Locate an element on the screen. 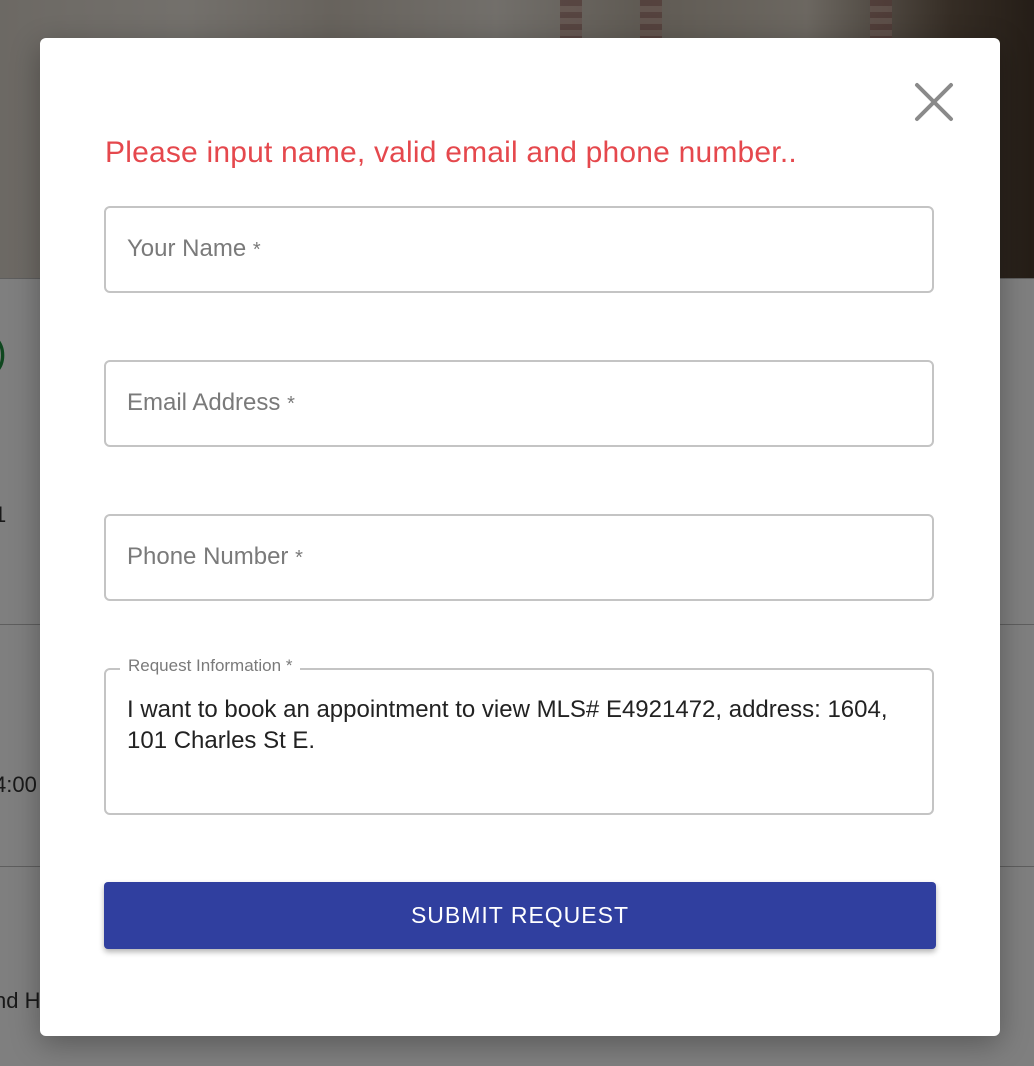 The width and height of the screenshot is (1034, 1066). close-icon is located at coordinates (934, 102).